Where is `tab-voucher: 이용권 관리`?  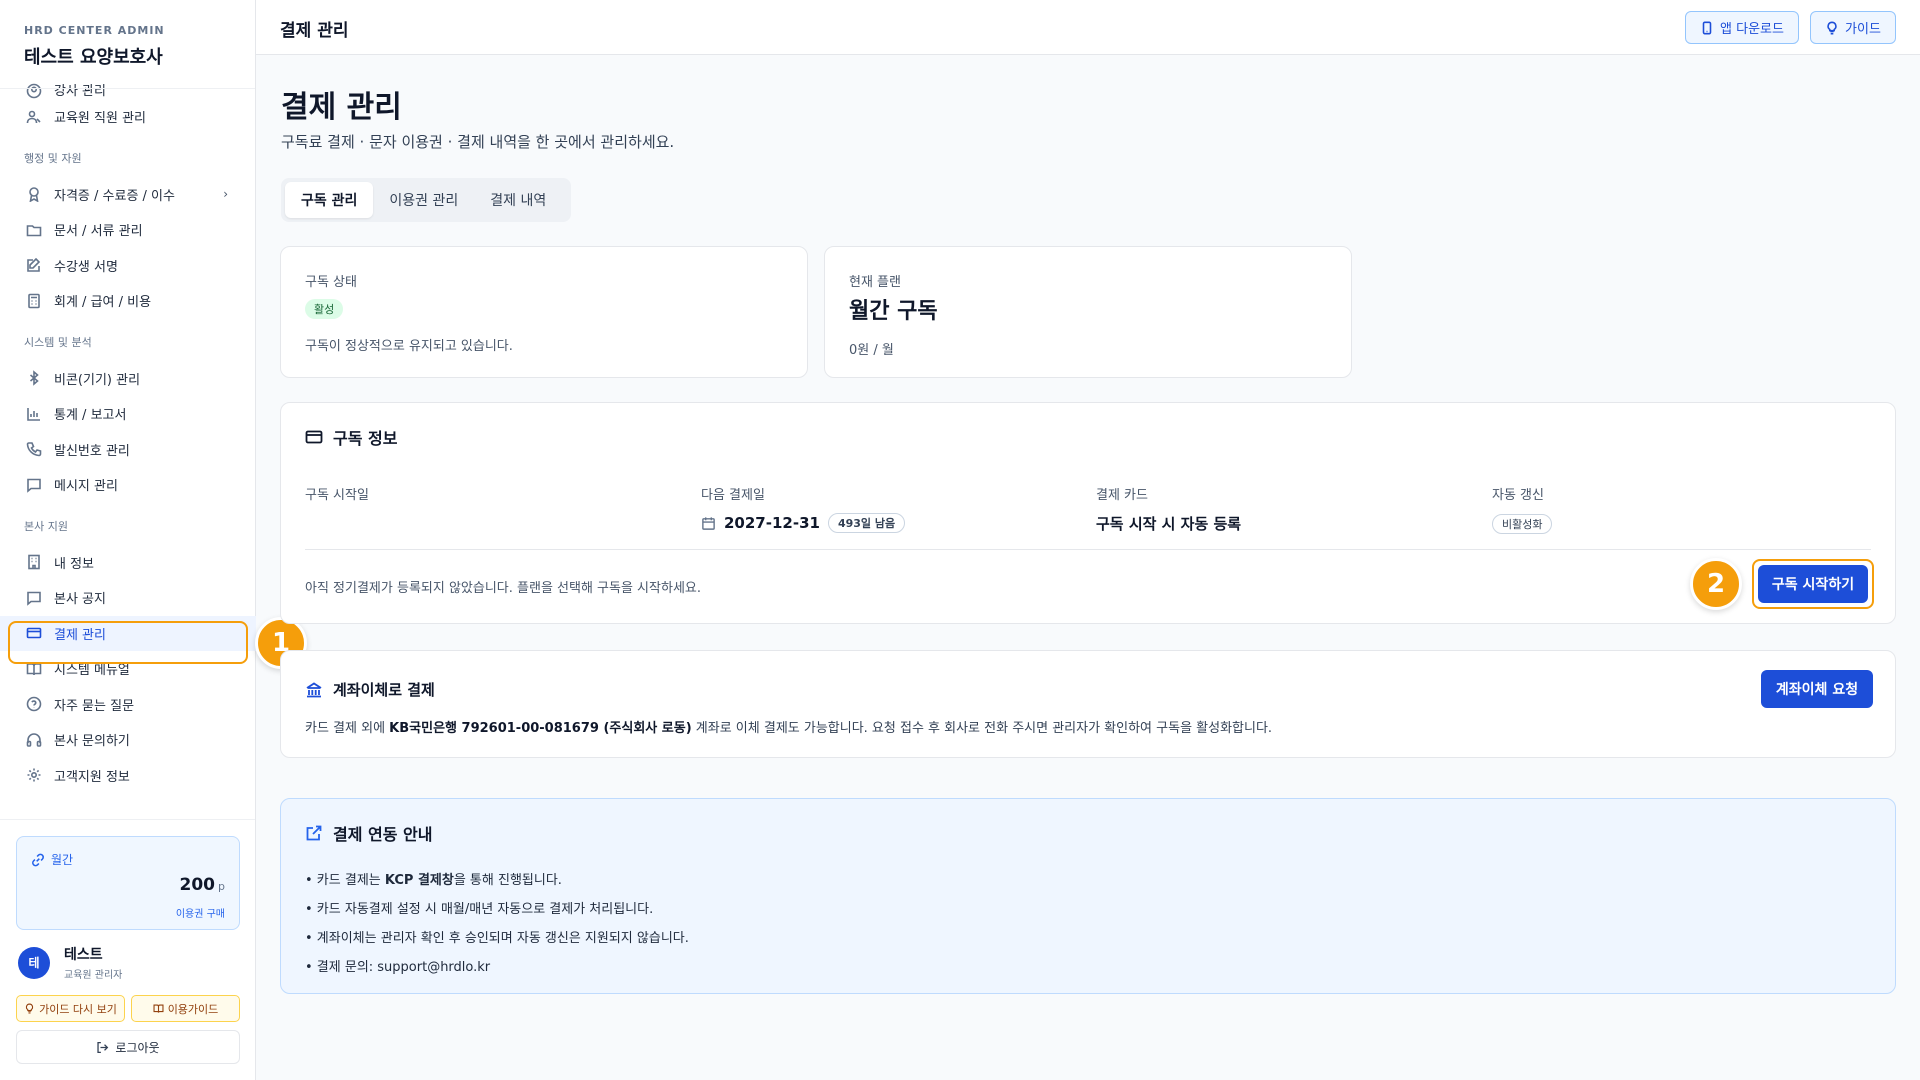 tab-voucher: 이용권 관리 is located at coordinates (423, 200).